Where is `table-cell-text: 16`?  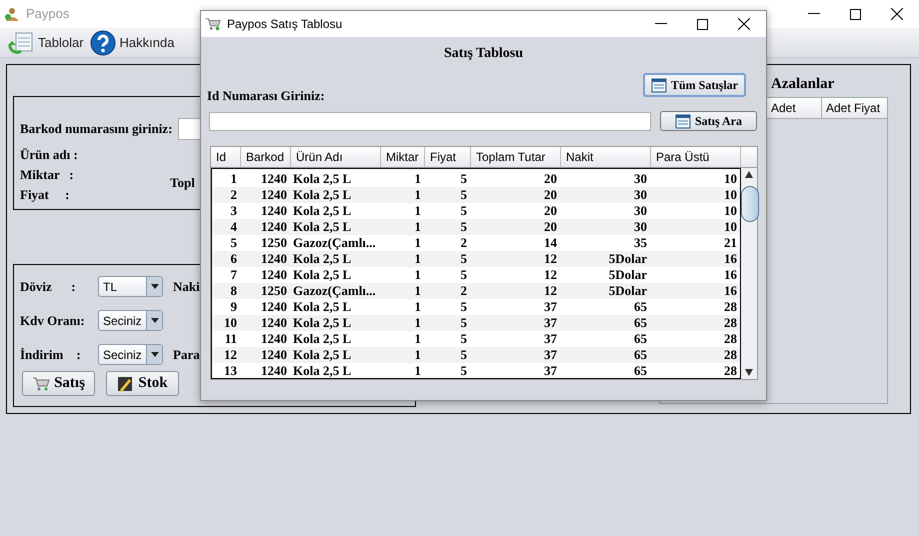
table-cell-text: 16 is located at coordinates (730, 259).